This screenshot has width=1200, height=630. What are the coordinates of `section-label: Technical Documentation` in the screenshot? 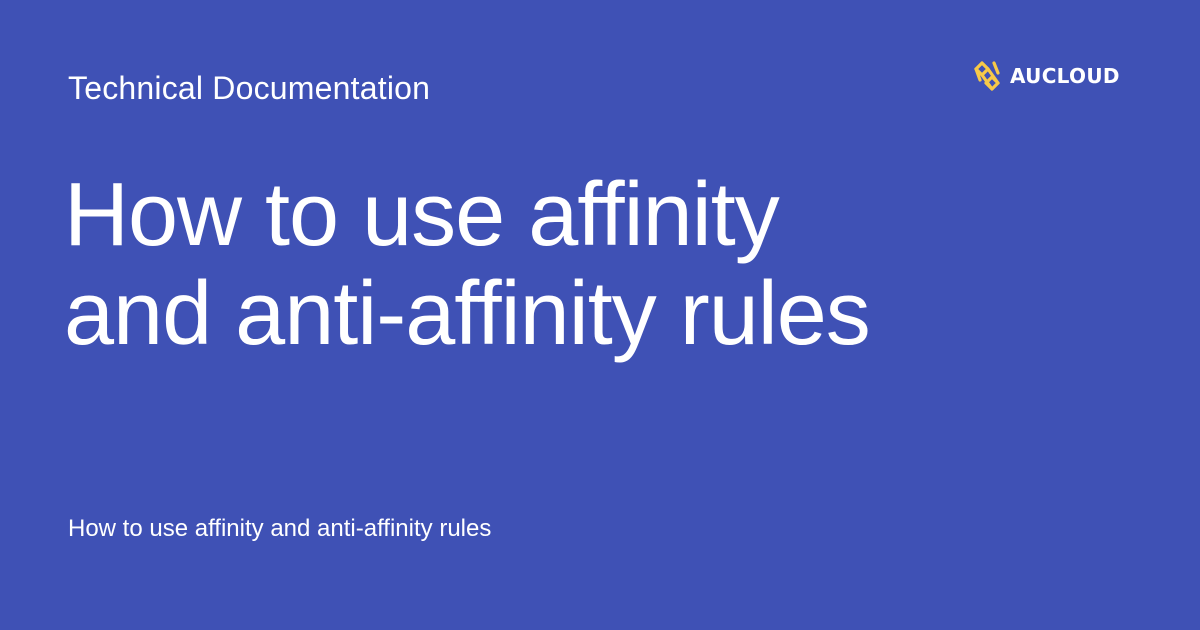 It's located at (249, 88).